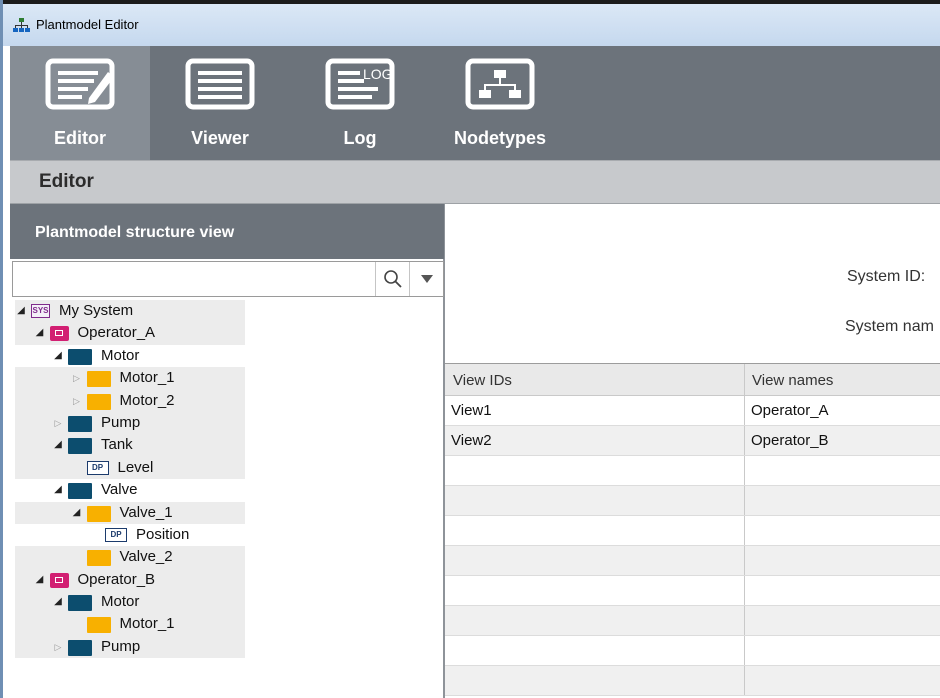 This screenshot has height=698, width=940. What do you see at coordinates (360, 84) in the screenshot?
I see `log-icon: LOG` at bounding box center [360, 84].